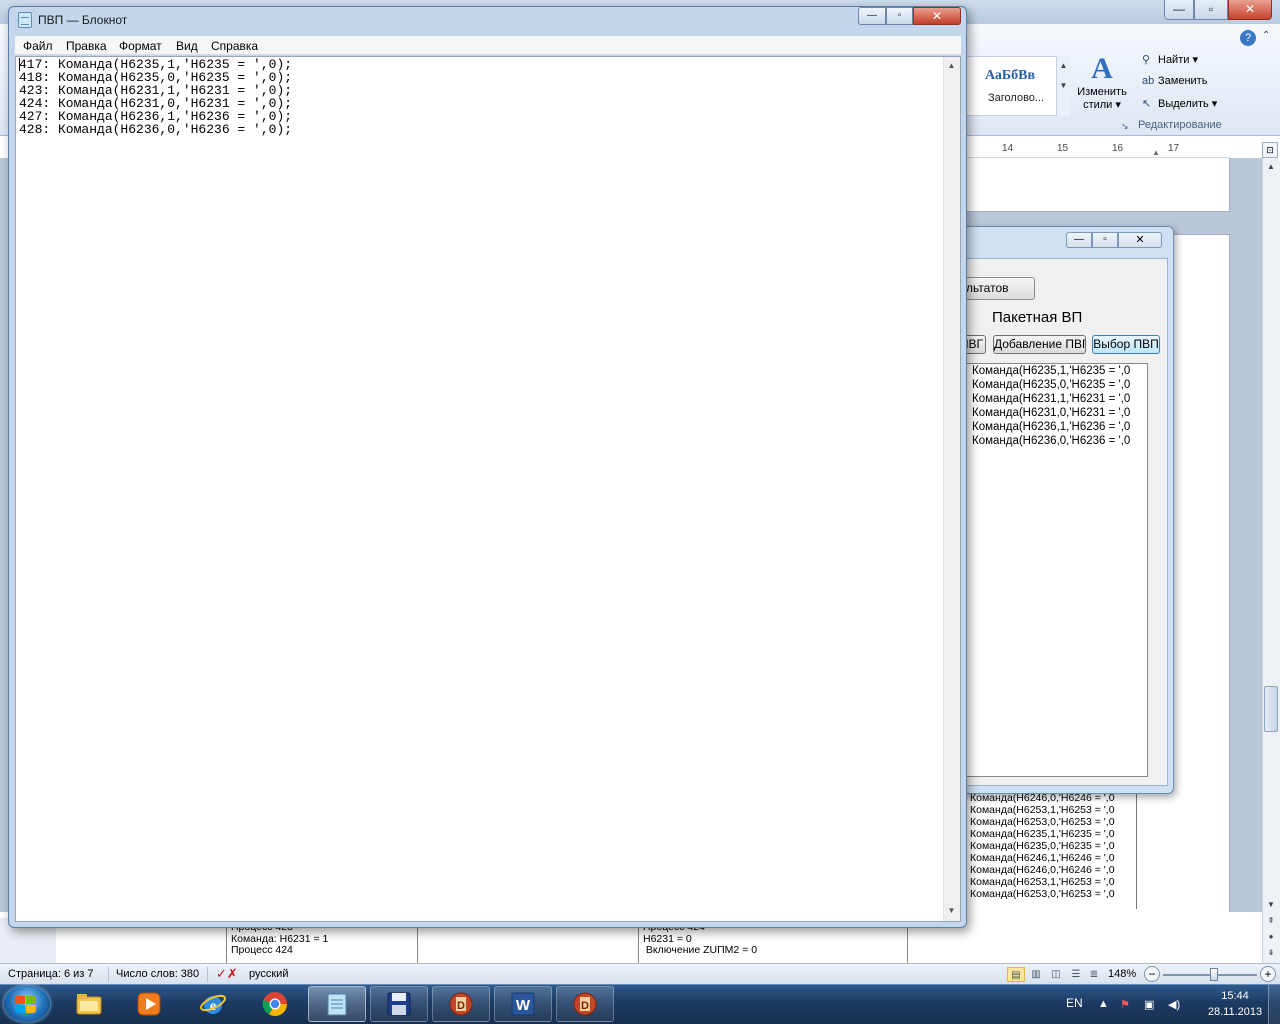 The height and width of the screenshot is (1024, 1280). What do you see at coordinates (187, 46) in the screenshot?
I see `menu-view: Вид` at bounding box center [187, 46].